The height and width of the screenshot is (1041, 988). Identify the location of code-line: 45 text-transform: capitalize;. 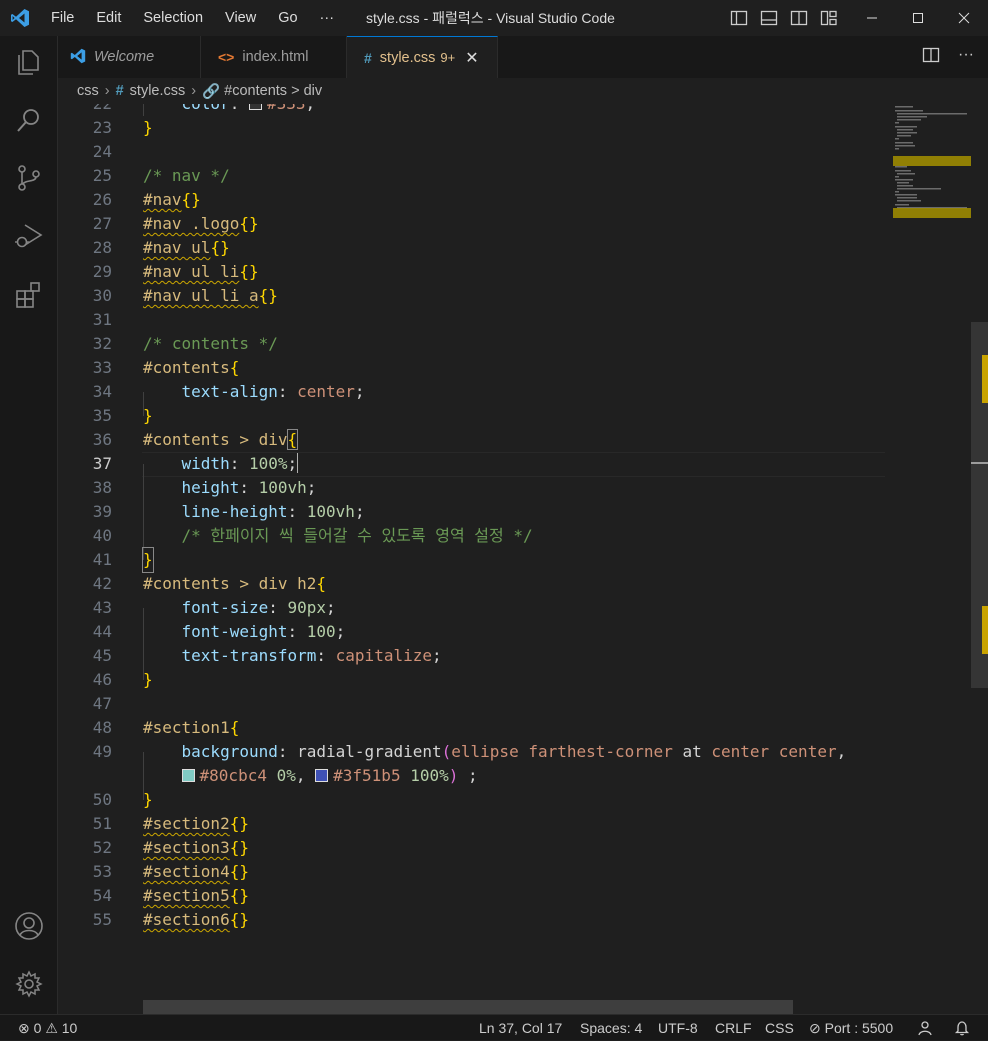
(267, 655).